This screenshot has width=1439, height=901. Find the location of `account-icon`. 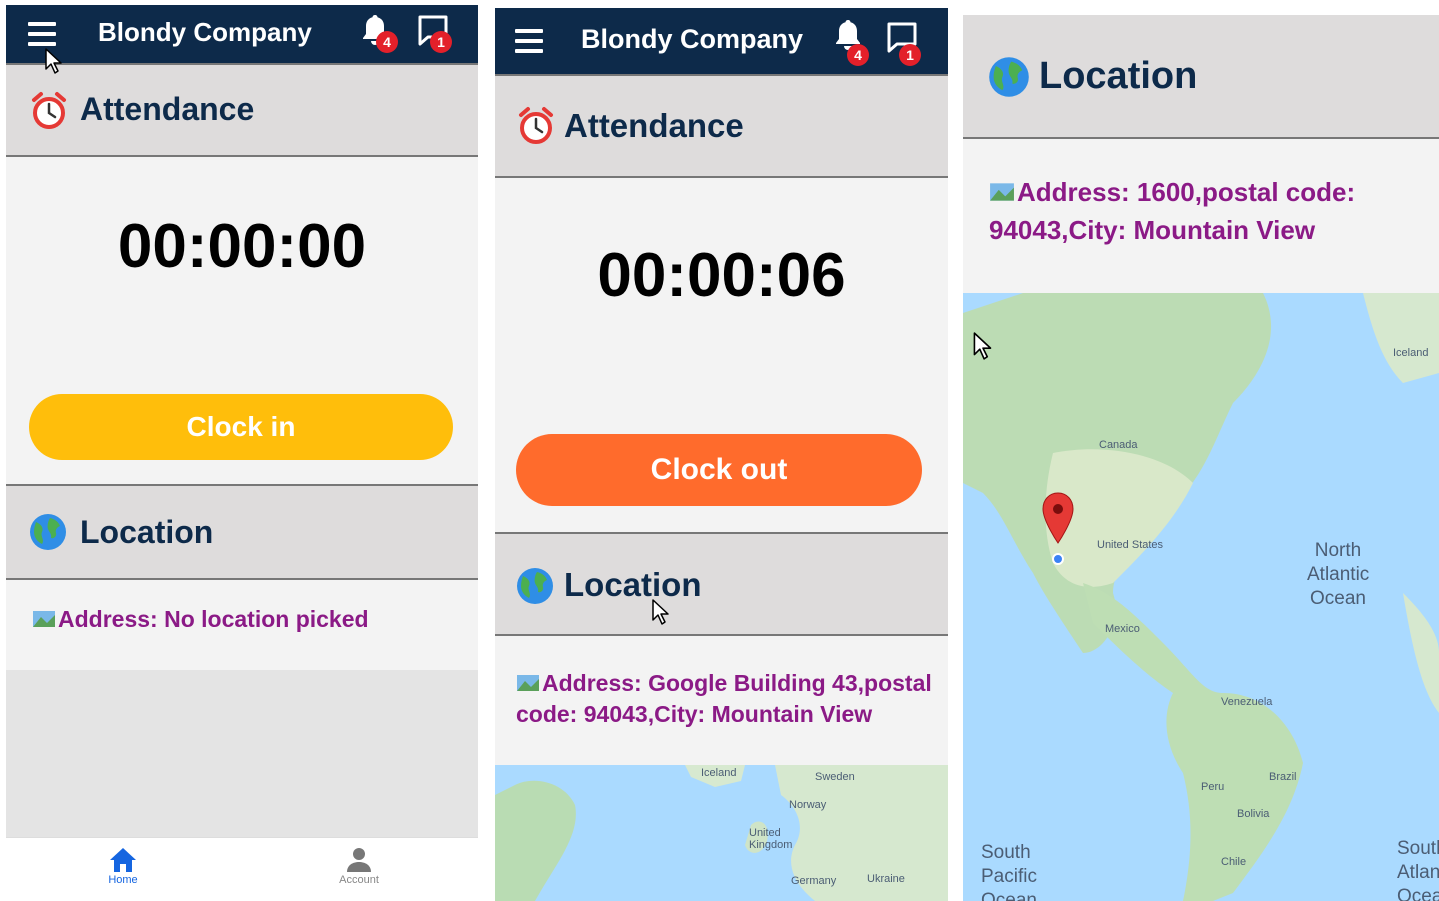

account-icon is located at coordinates (359, 860).